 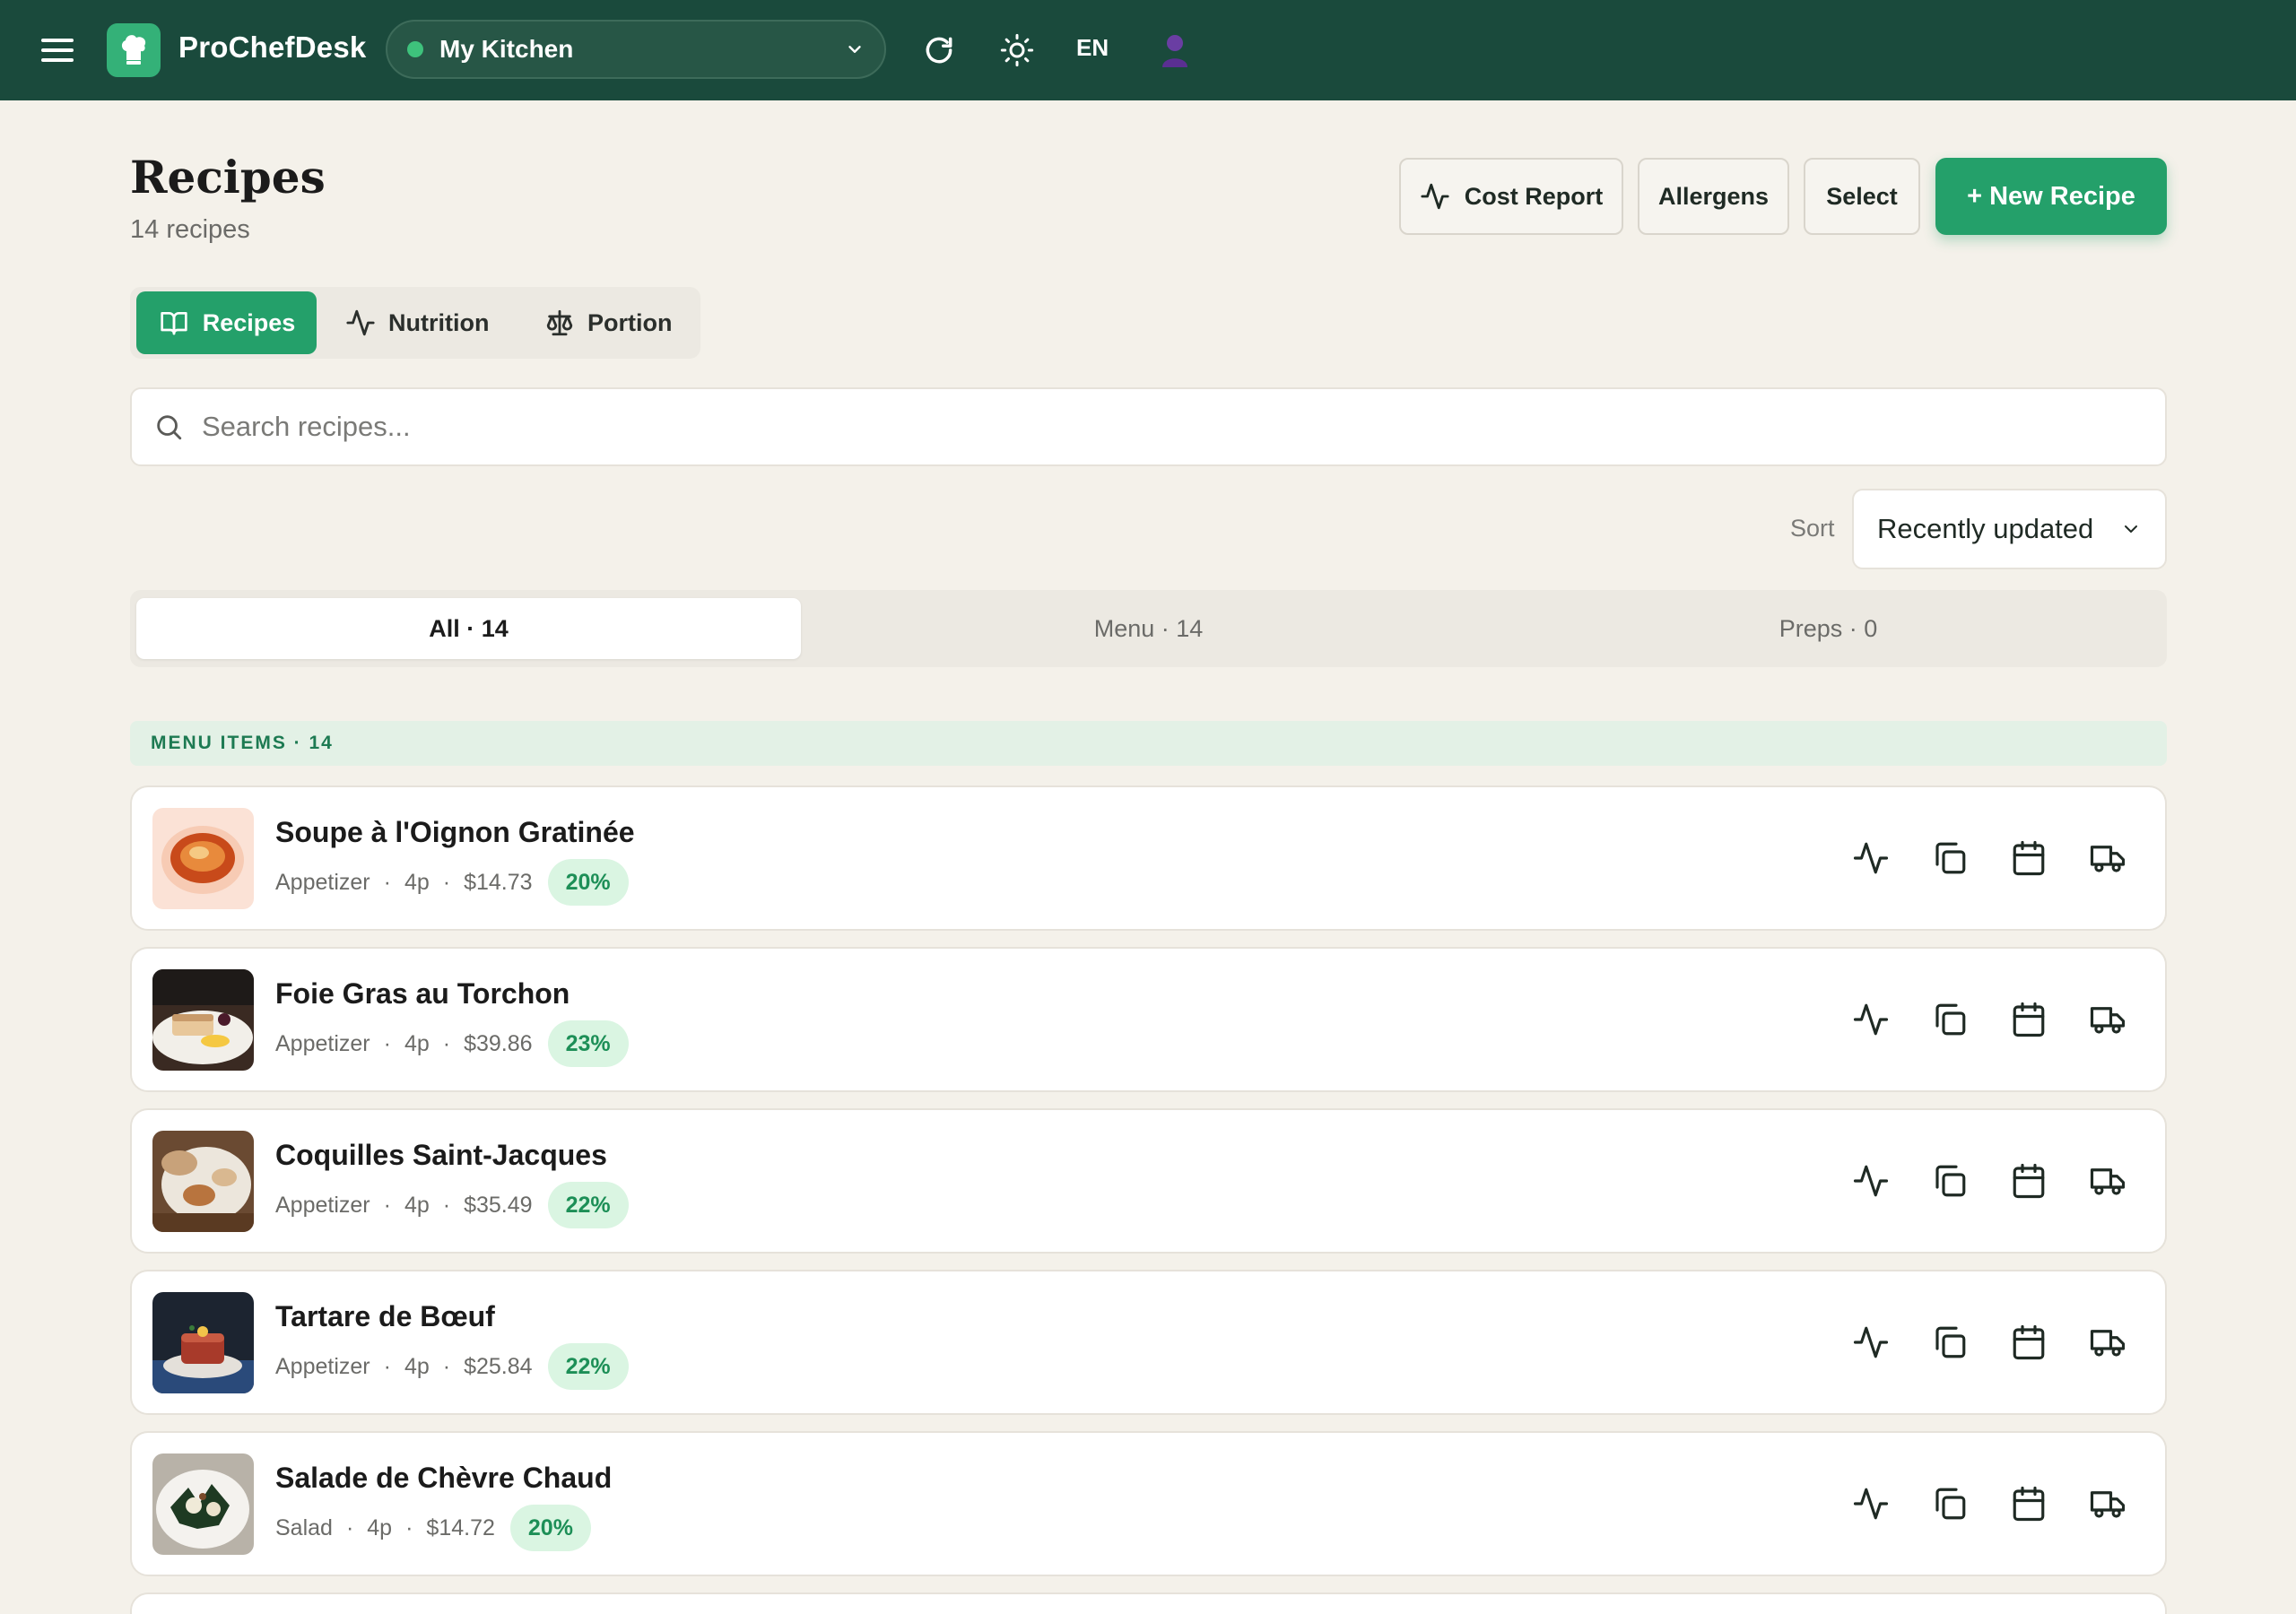 I want to click on recipe-cost: $14.72, so click(x=460, y=1527).